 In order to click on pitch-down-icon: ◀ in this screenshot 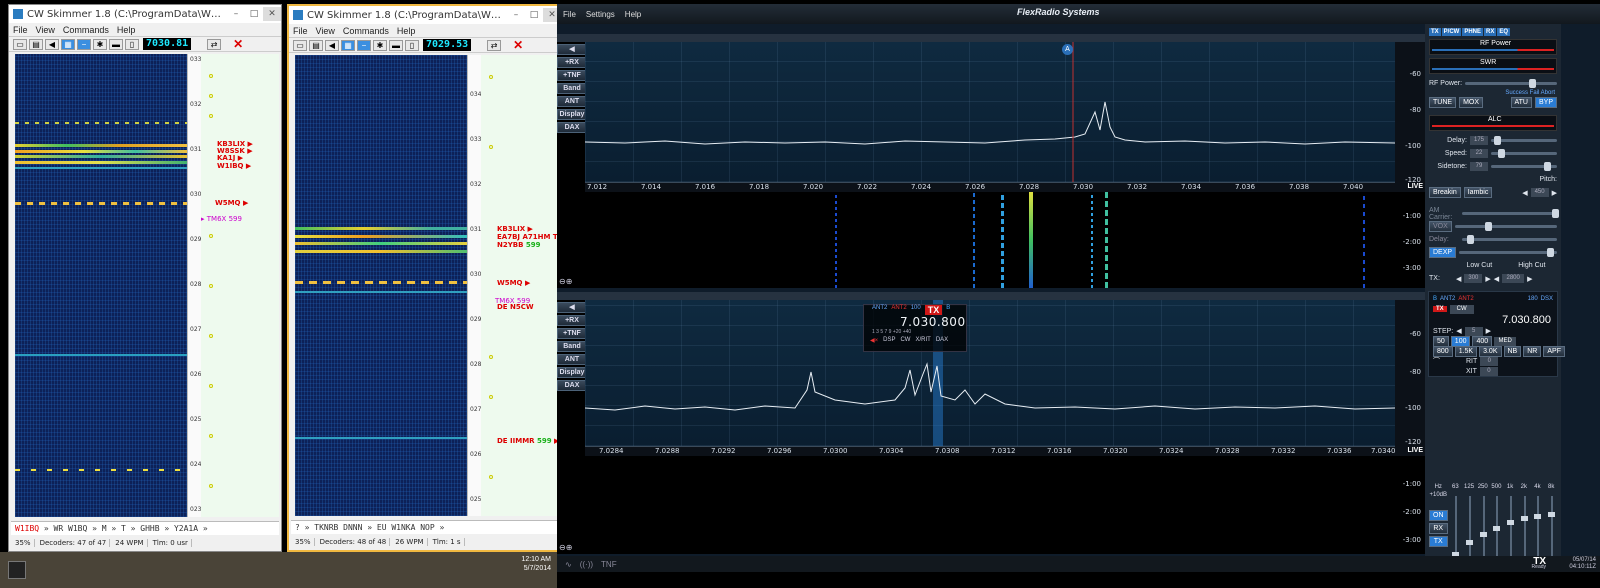, I will do `click(1524, 193)`.